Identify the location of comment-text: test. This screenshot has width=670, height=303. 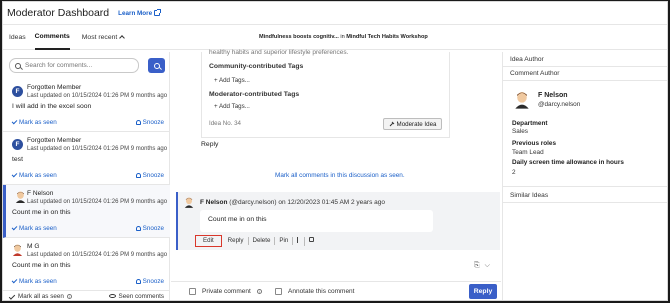
(17, 159).